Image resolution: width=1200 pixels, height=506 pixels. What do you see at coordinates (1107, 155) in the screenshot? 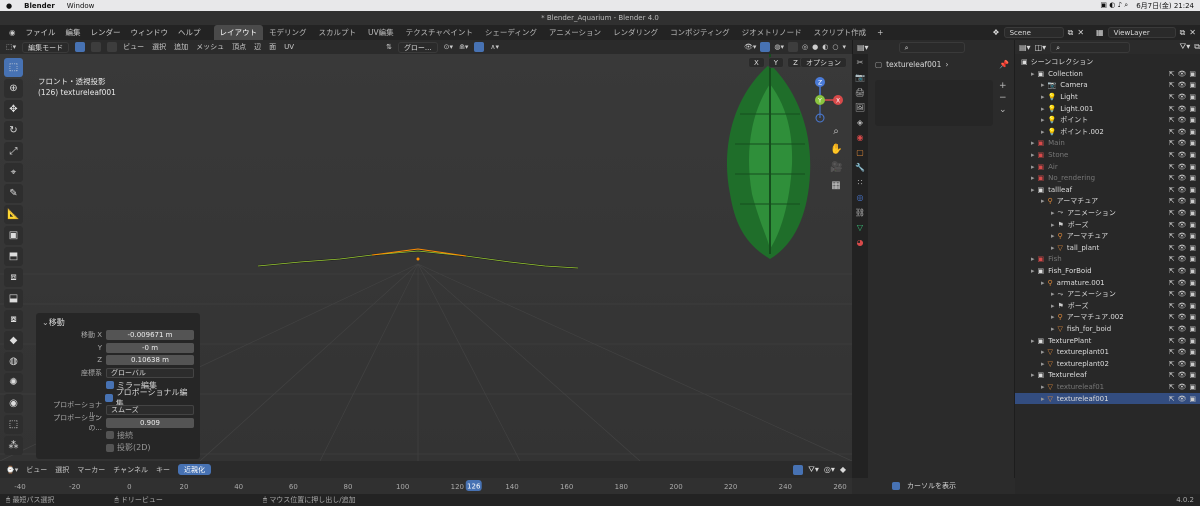
I see `outliner-row: ▸ ▣ Stone ⇱ 👁 ▣` at bounding box center [1107, 155].